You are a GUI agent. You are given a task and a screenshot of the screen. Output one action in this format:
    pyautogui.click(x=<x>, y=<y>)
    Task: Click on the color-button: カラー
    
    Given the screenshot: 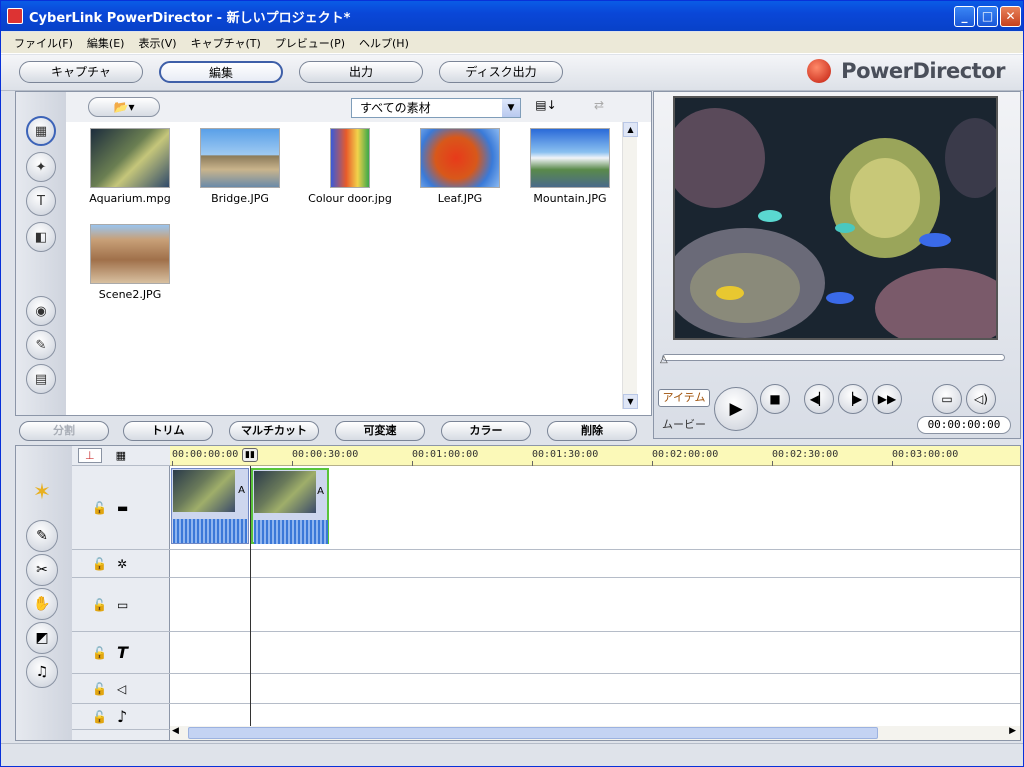 What is the action you would take?
    pyautogui.click(x=486, y=431)
    